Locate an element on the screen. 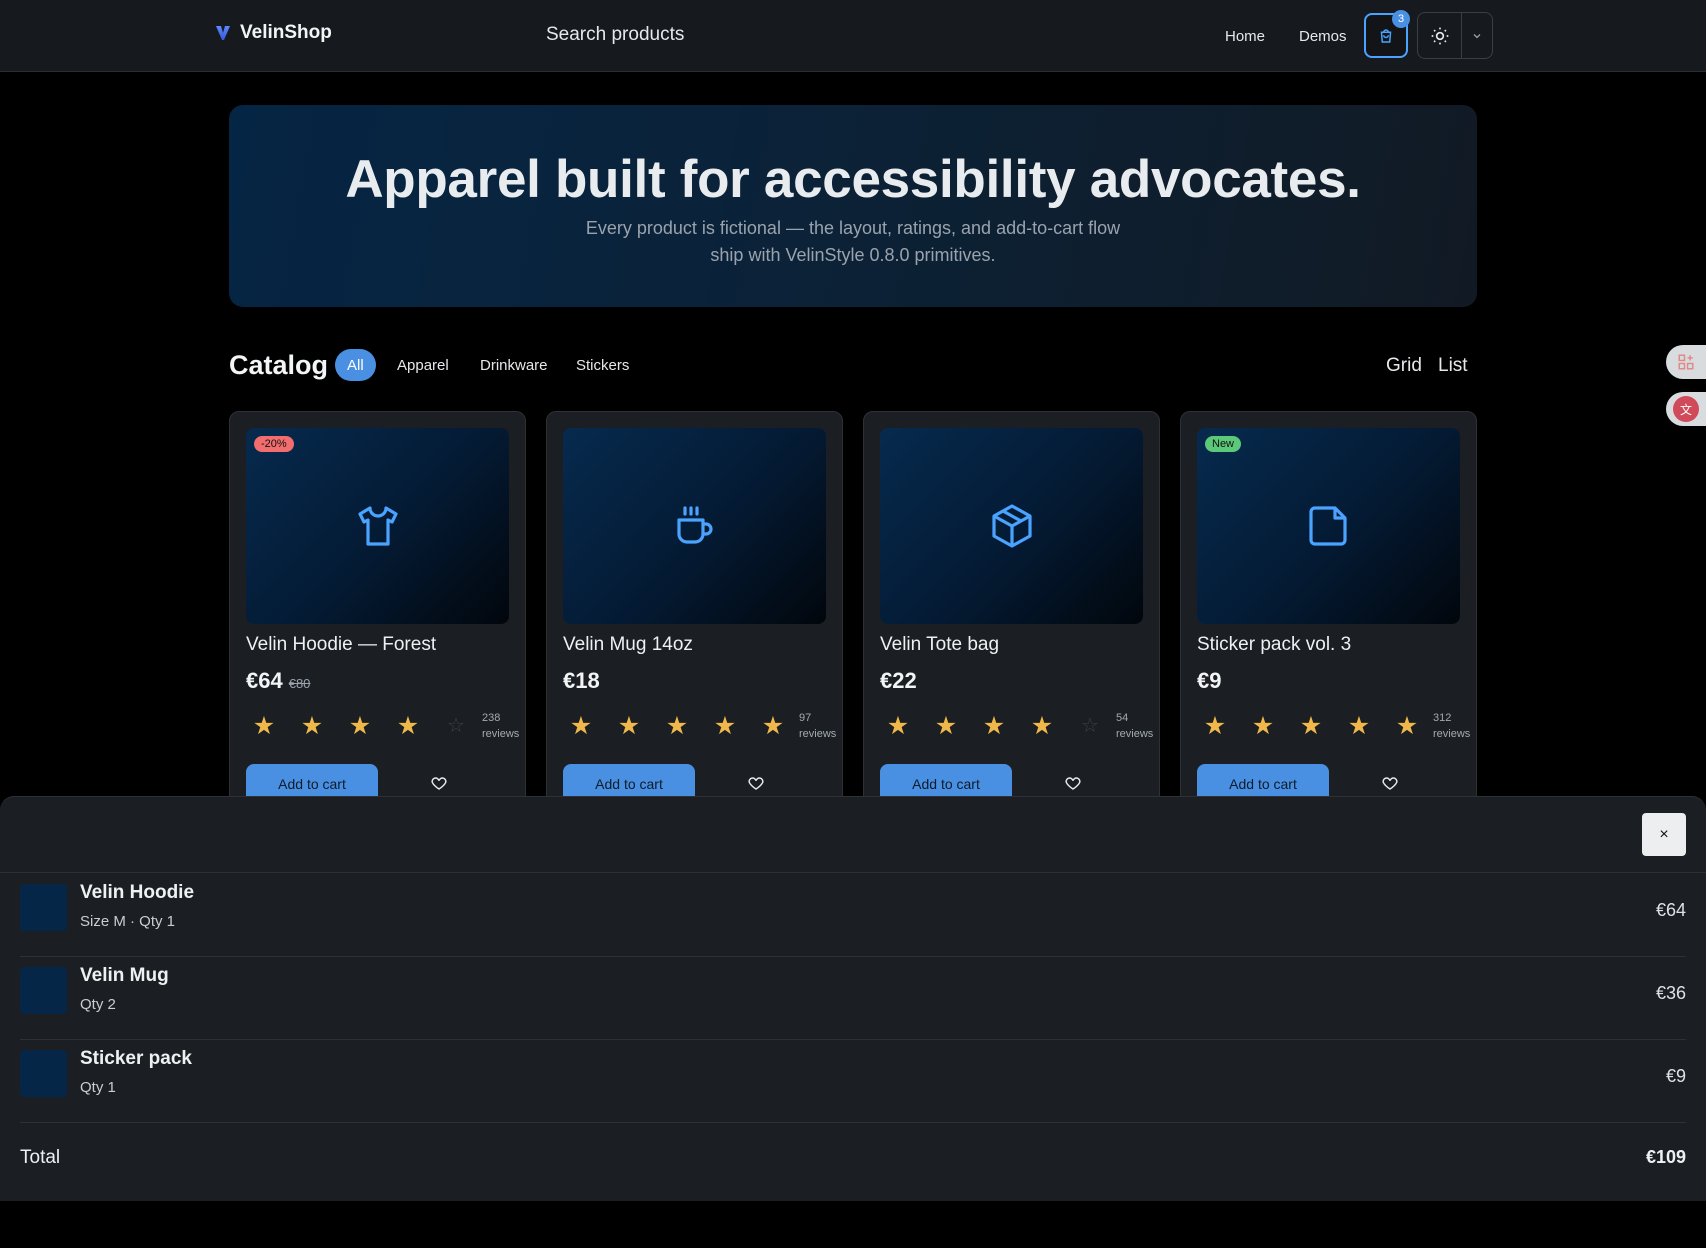 Image resolution: width=1706 pixels, height=1248 pixels. side-widget-apps is located at coordinates (1686, 362).